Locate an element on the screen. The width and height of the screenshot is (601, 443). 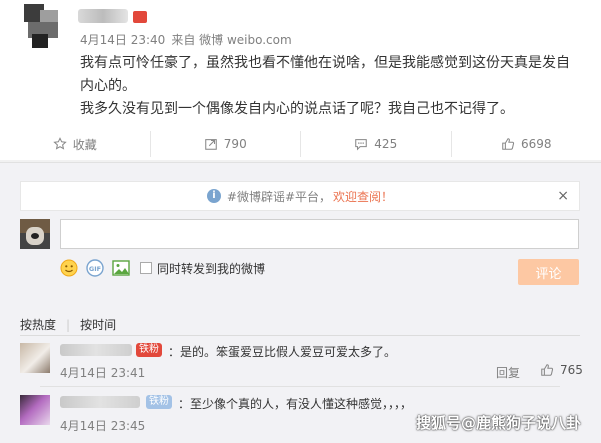
image-icon is located at coordinates (121, 268).